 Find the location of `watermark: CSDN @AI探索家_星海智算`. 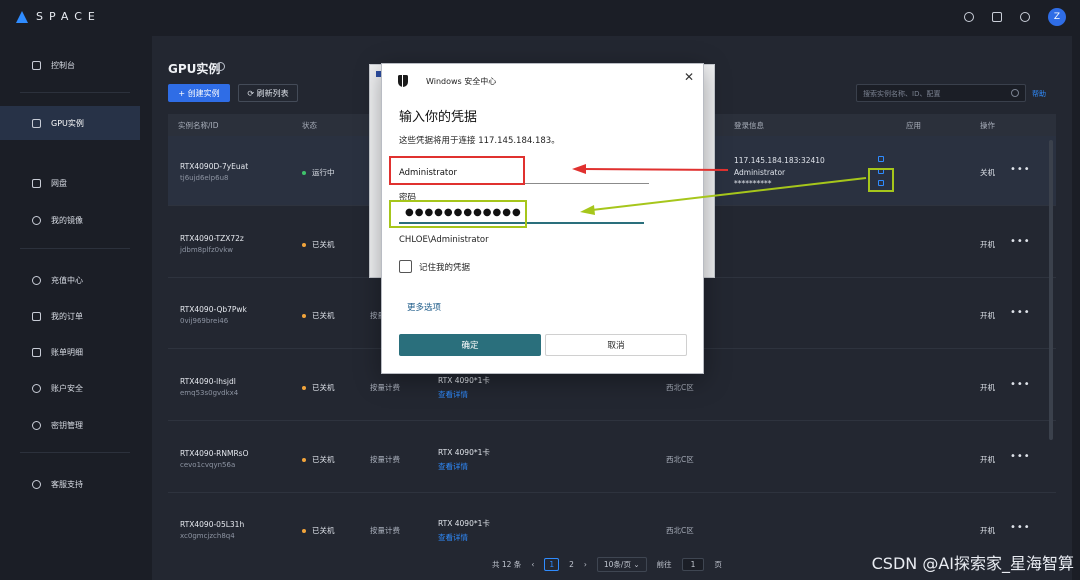

watermark: CSDN @AI探索家_星海智算 is located at coordinates (972, 563).